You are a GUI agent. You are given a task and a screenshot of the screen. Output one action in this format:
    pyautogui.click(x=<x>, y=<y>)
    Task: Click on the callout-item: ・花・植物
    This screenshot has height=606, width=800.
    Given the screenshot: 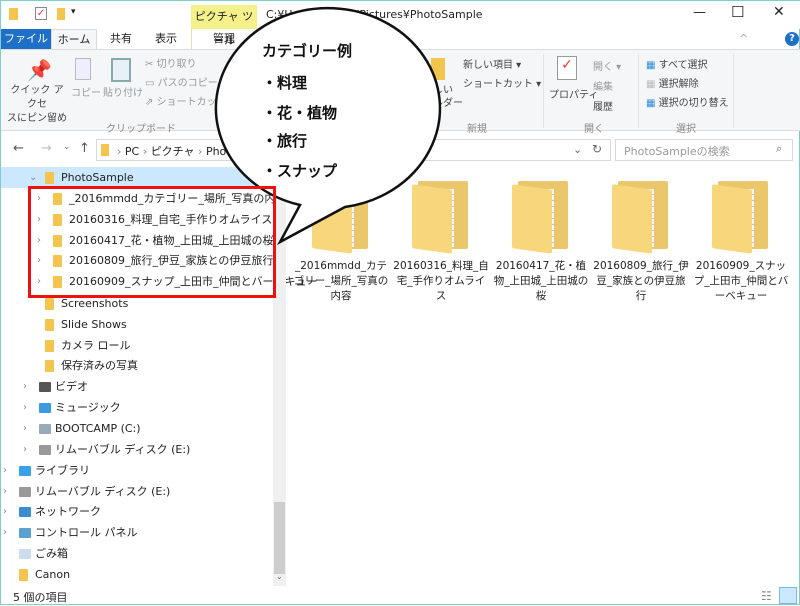 What is the action you would take?
    pyautogui.click(x=300, y=113)
    